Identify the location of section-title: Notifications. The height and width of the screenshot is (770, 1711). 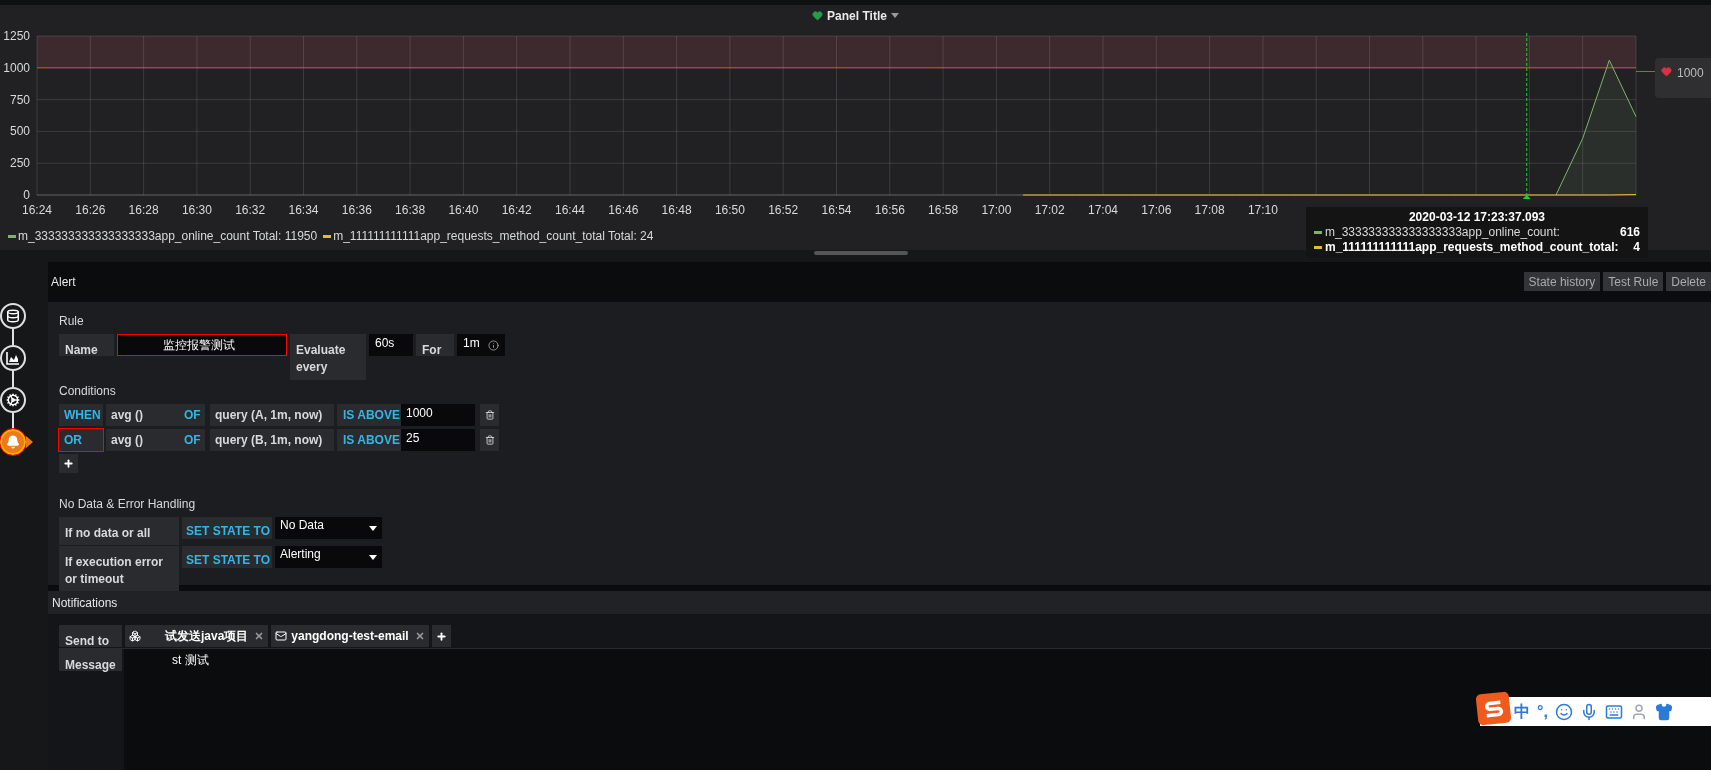
(85, 603).